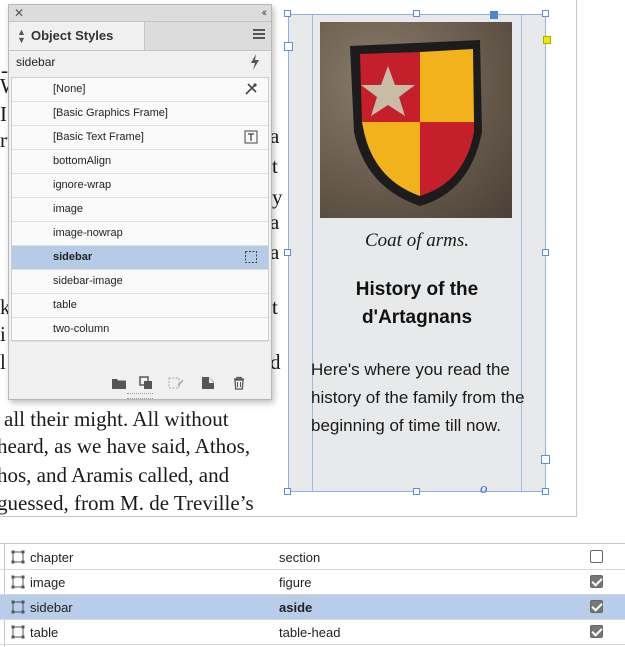 This screenshot has width=625, height=647. I want to click on sidebar-heading: History of the d'Artagnans, so click(417, 304).